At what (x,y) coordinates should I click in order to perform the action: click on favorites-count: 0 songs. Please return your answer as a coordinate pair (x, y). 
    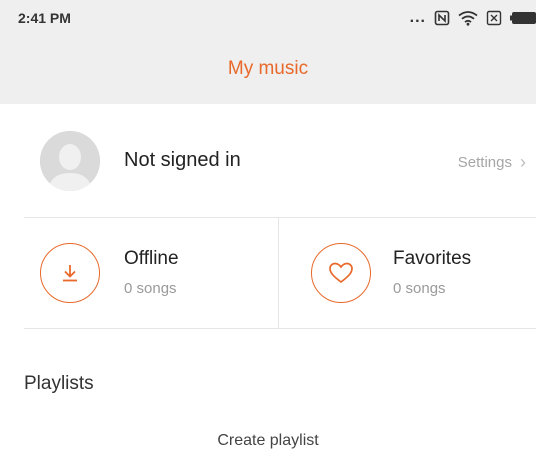
    Looking at the image, I should click on (419, 288).